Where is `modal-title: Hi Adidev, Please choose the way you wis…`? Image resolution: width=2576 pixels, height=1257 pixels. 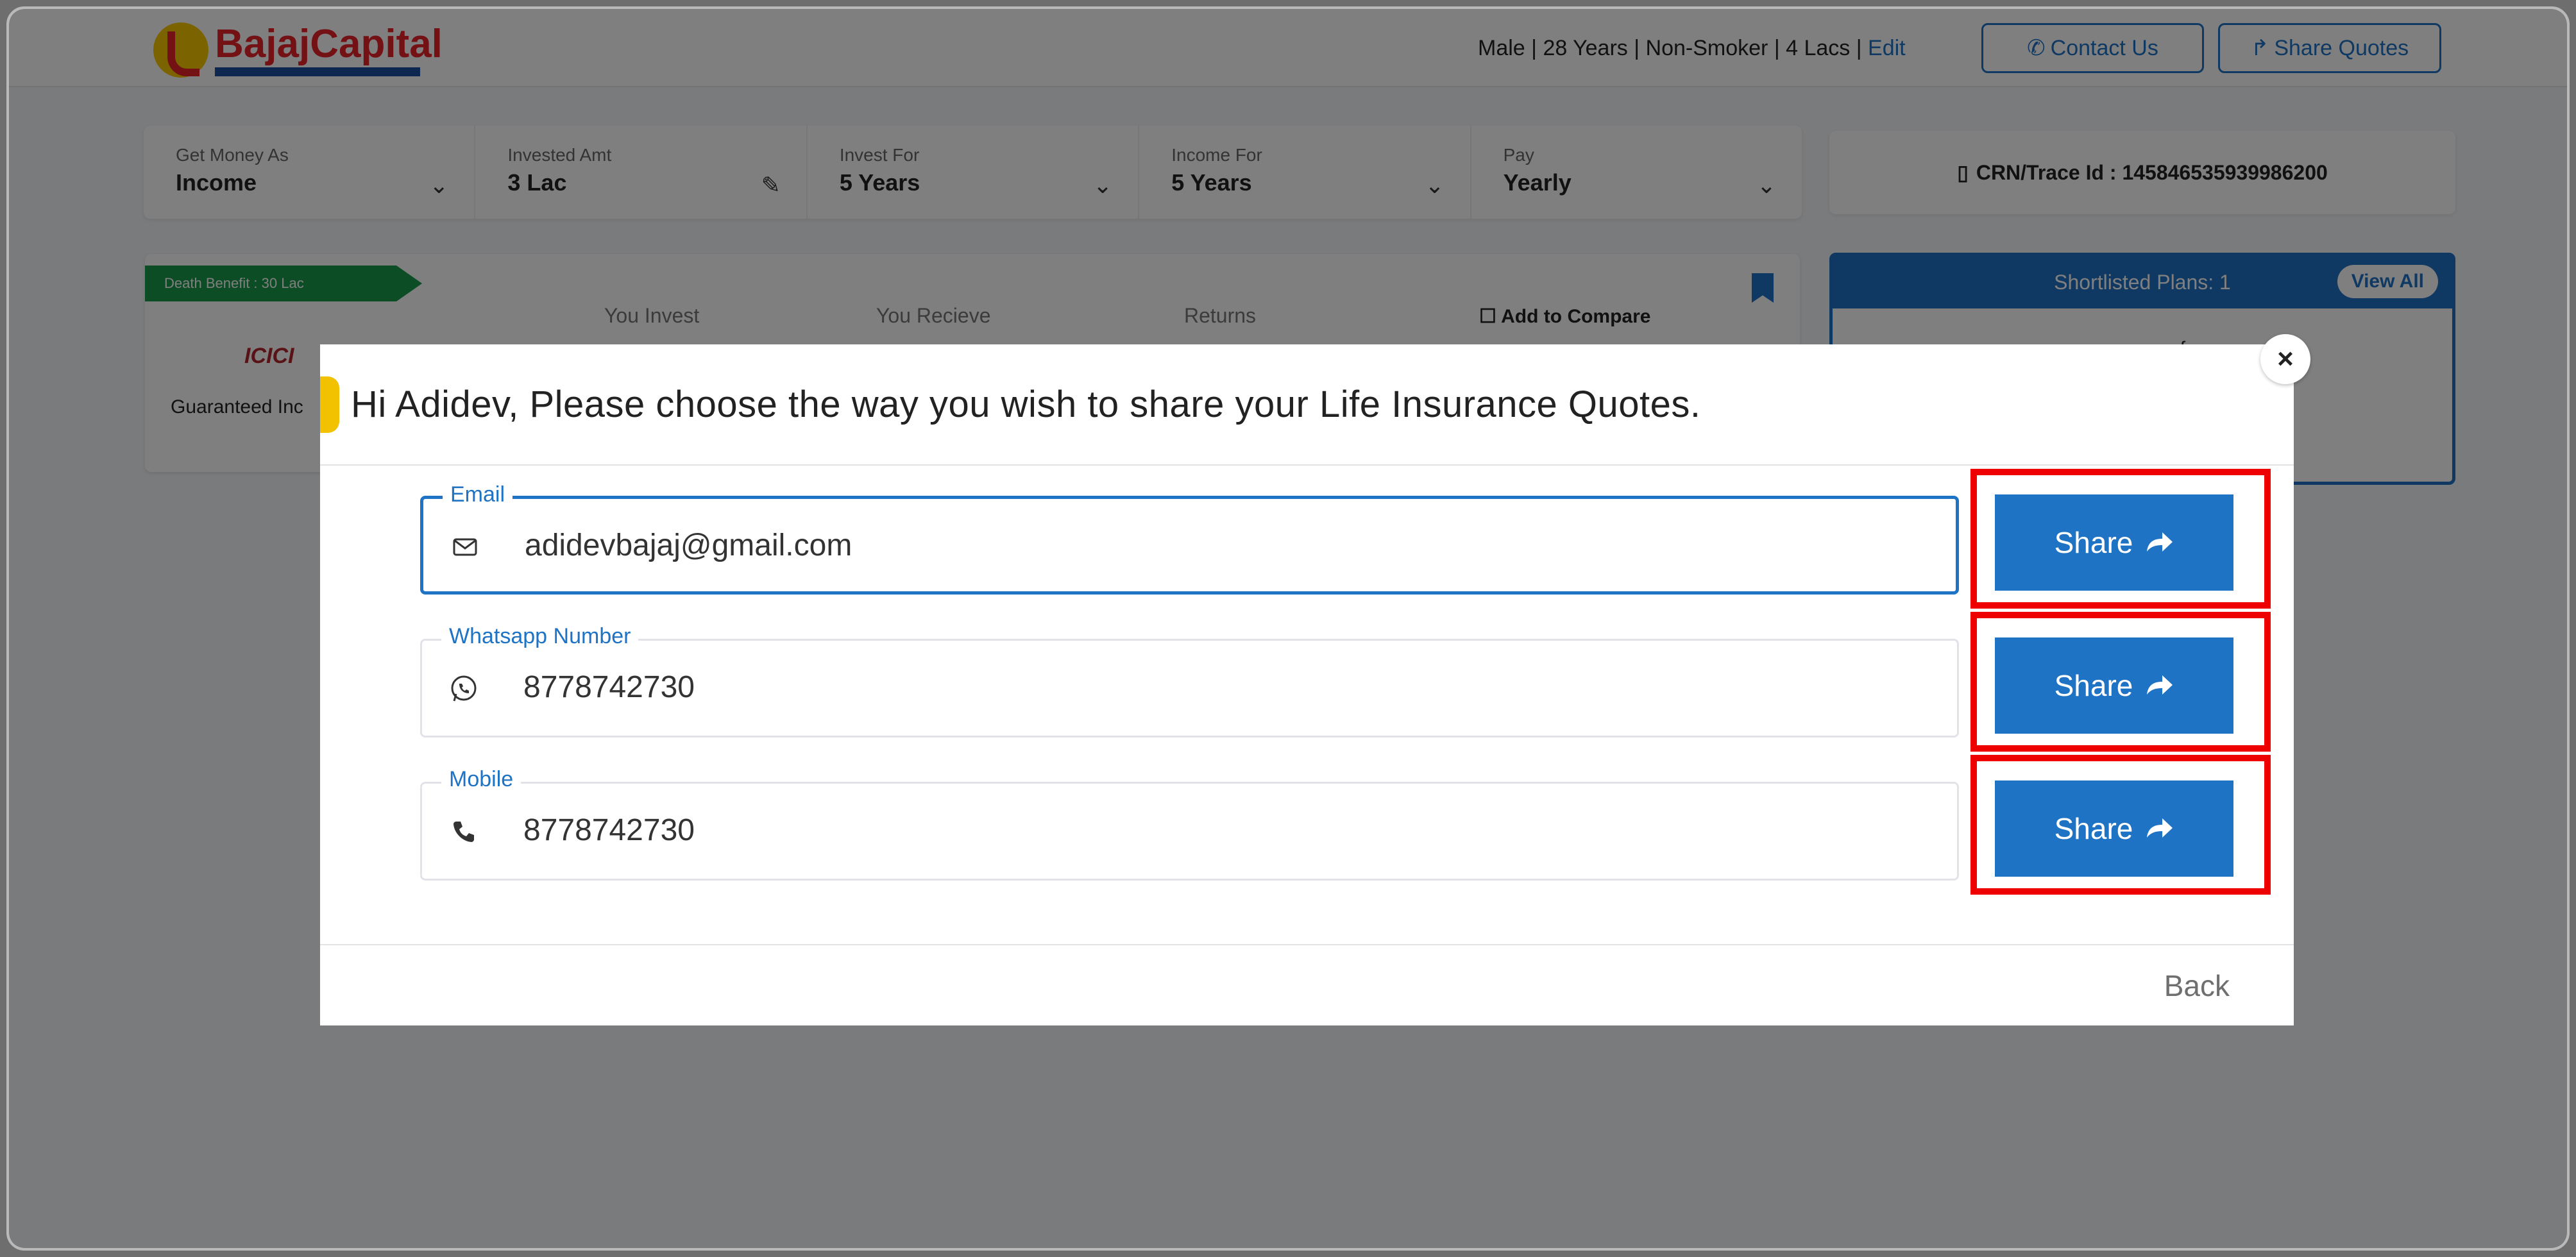 modal-title: Hi Adidev, Please choose the way you wis… is located at coordinates (1026, 404).